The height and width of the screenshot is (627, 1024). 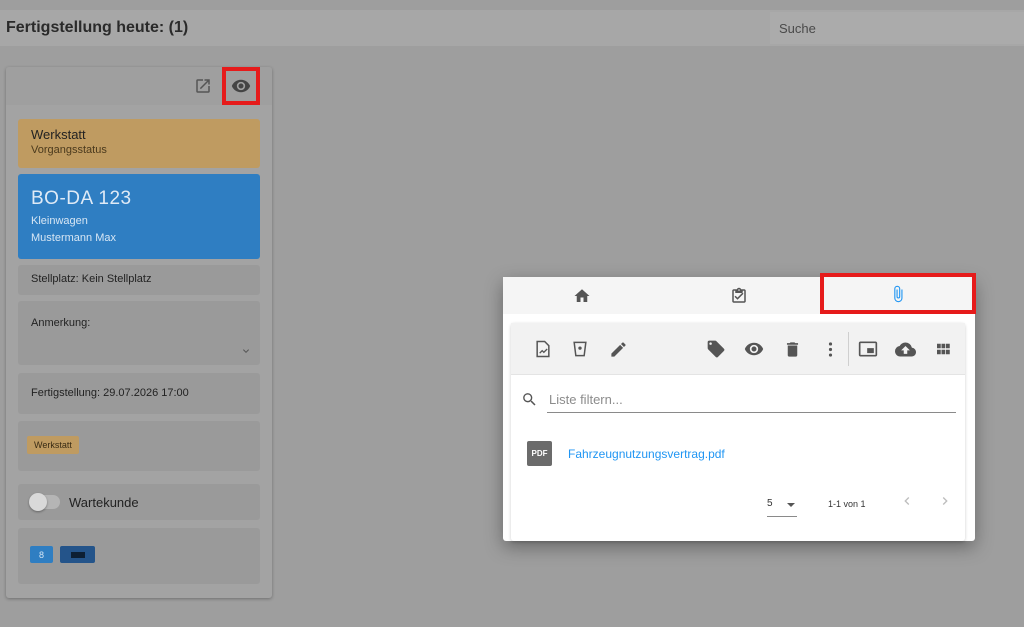 I want to click on preview-button, so click(x=241, y=86).